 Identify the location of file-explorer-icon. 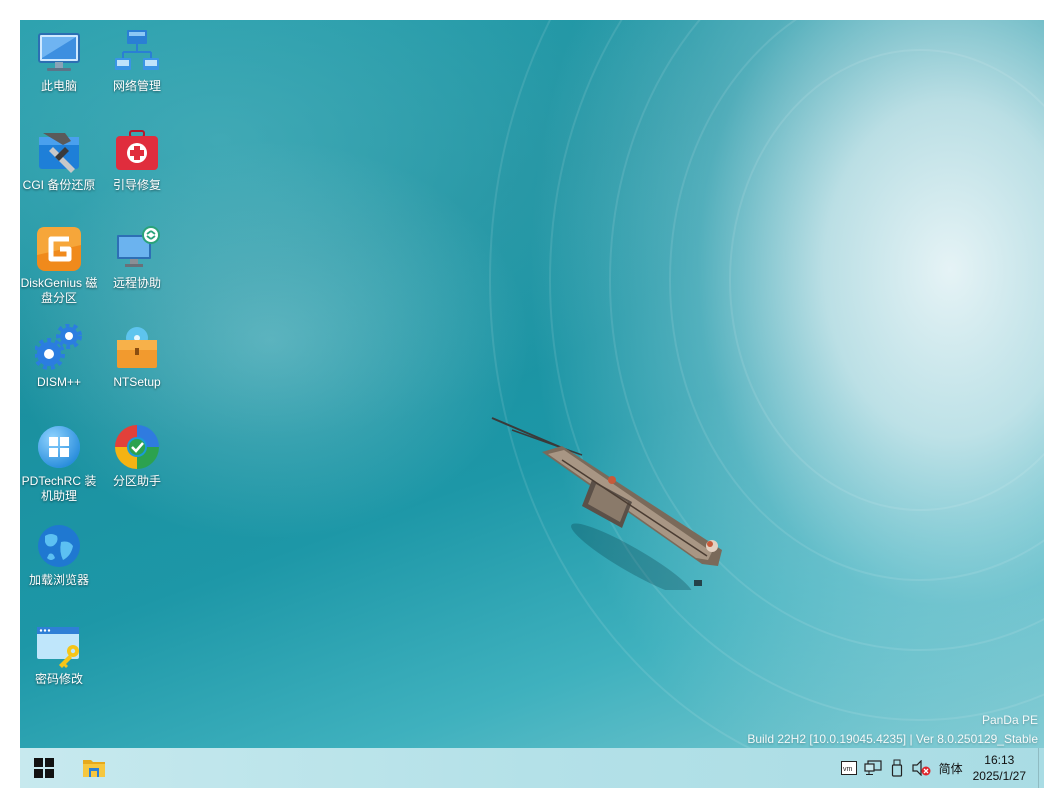
(94, 768).